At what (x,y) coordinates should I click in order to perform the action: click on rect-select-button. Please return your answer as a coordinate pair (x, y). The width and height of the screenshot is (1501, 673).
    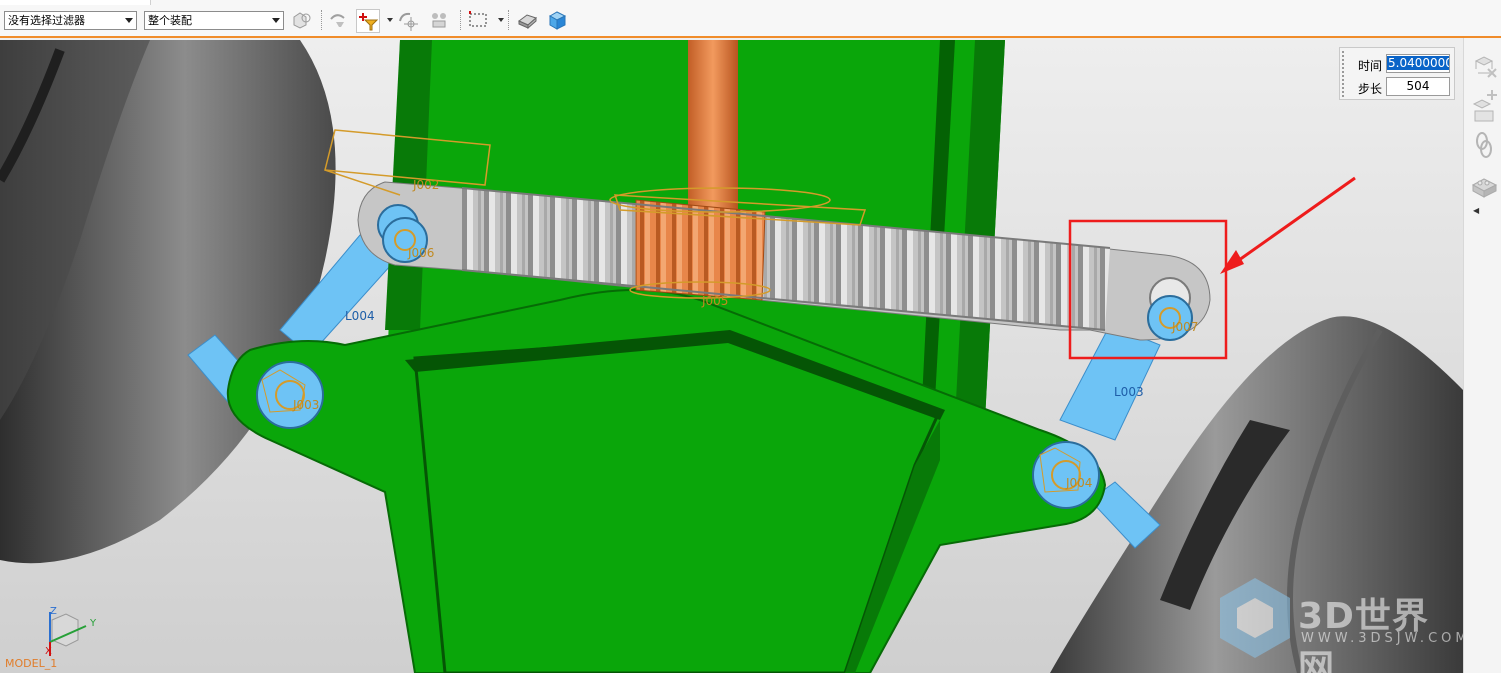
    Looking at the image, I should click on (478, 20).